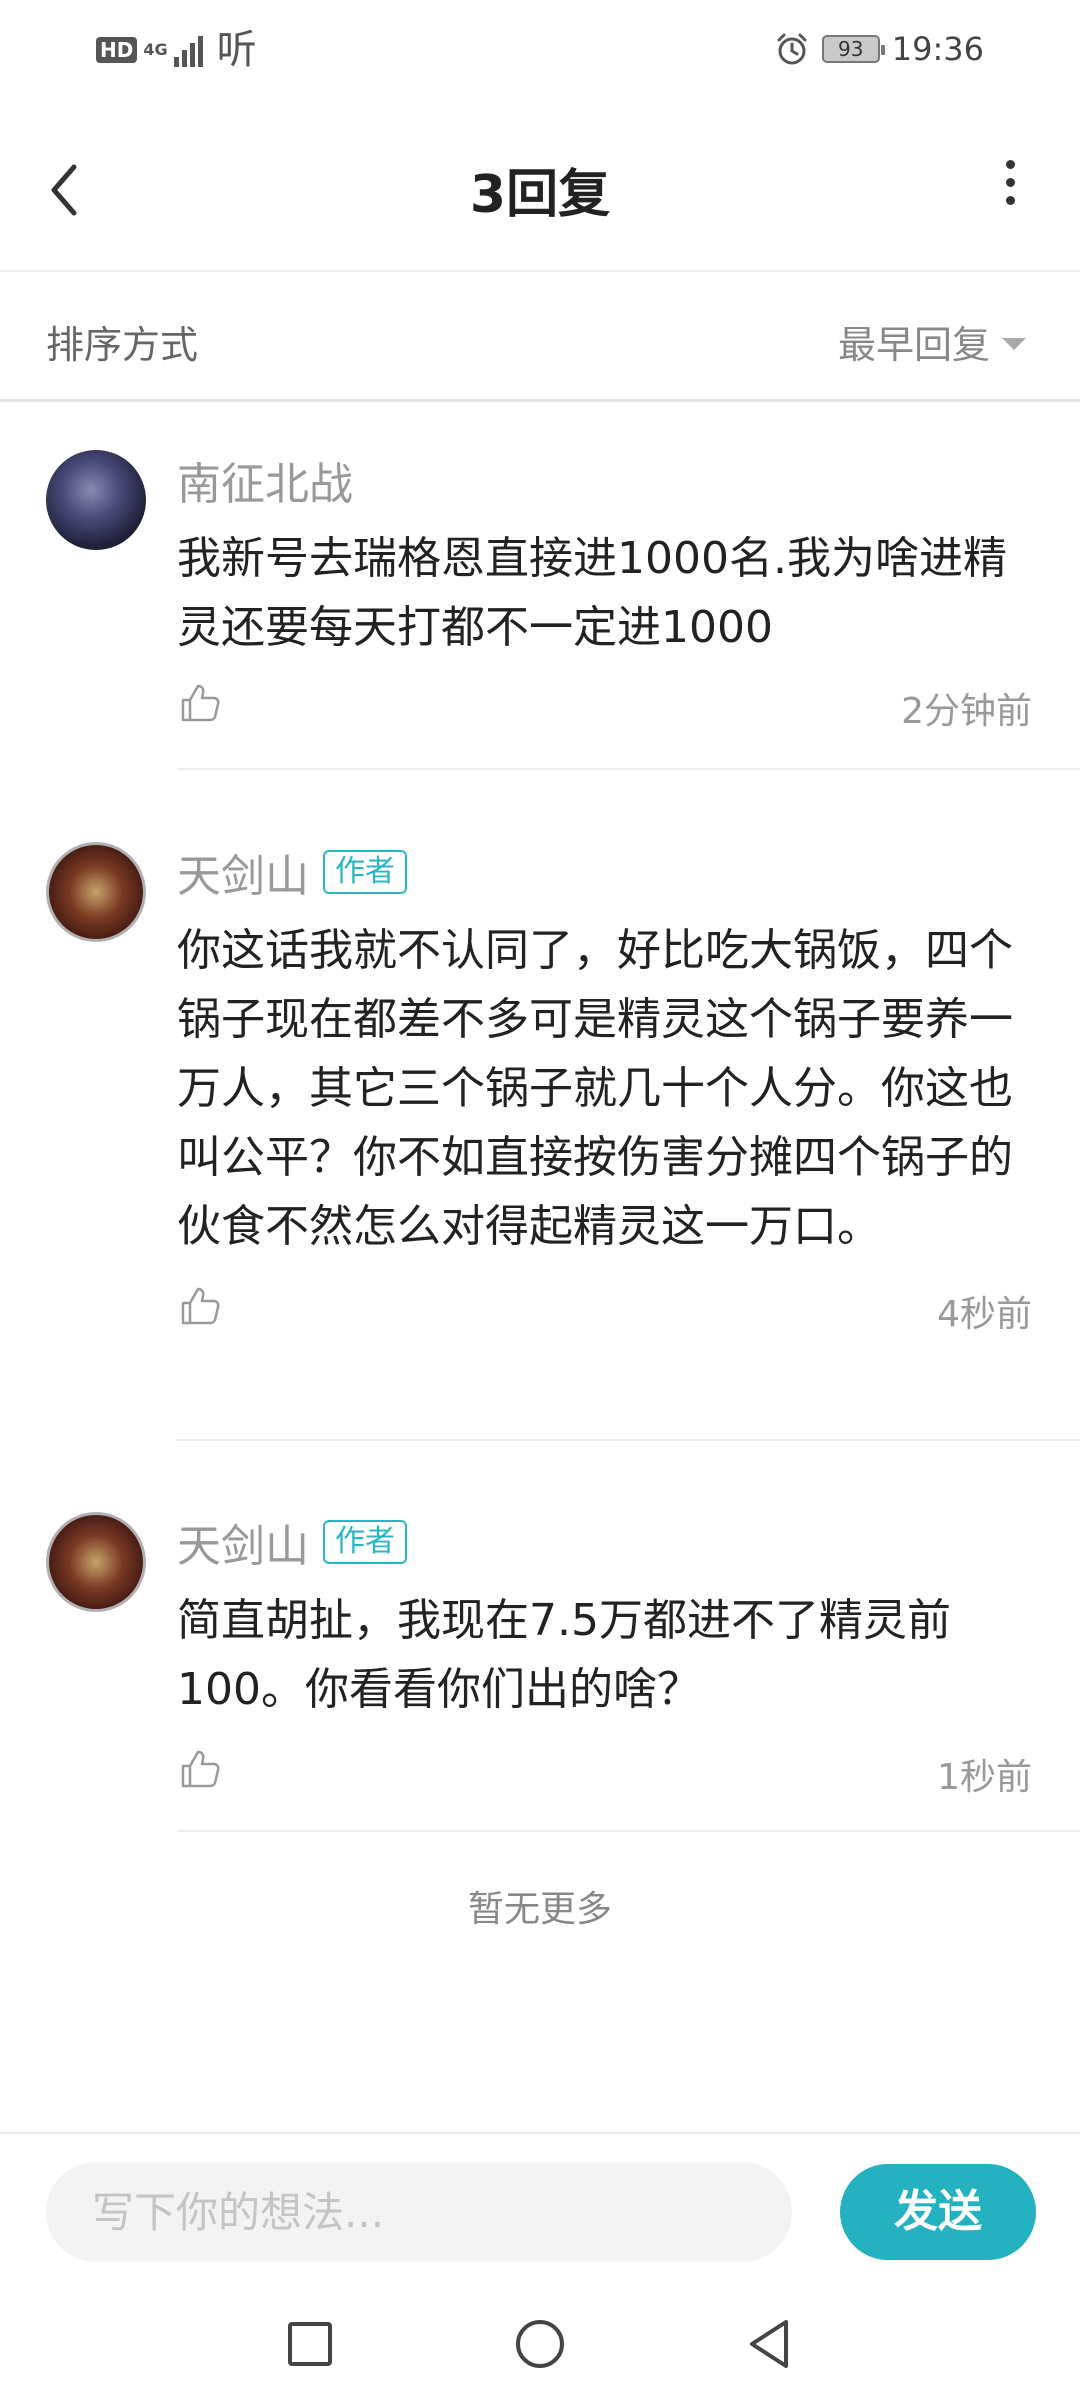  I want to click on comment-header: 南征北战, so click(628, 480).